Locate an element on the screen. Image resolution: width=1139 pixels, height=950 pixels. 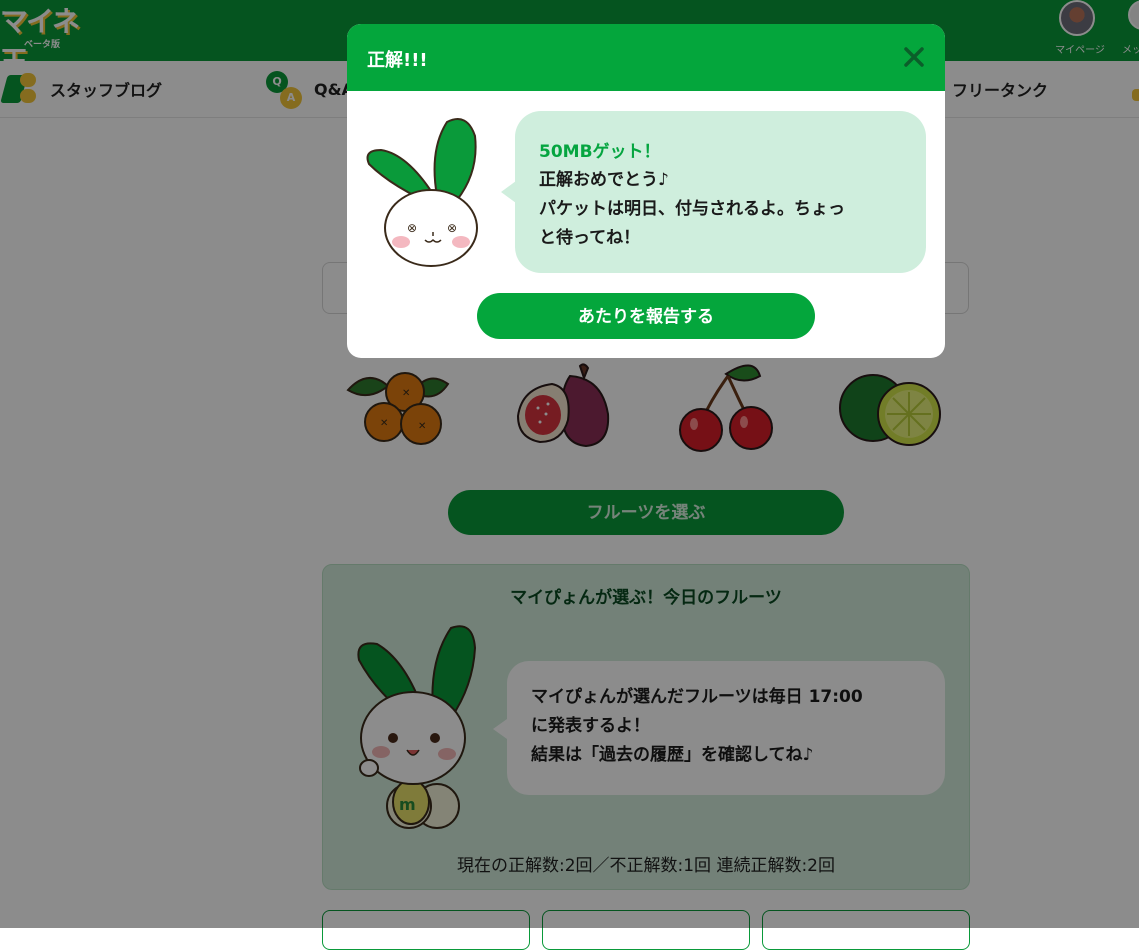
rabbit-face-icon: ⊗ ⊗ is located at coordinates (422, 192).